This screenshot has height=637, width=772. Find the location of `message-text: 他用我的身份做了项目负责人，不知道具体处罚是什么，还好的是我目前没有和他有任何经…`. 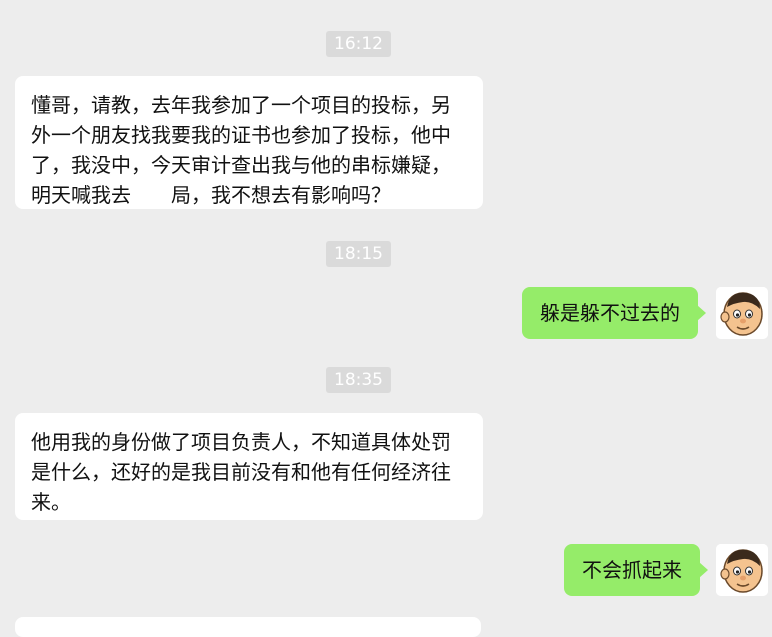

message-text: 他用我的身份做了项目负责人，不知道具体处罚是什么，还好的是我目前没有和他有任何经… is located at coordinates (241, 472).